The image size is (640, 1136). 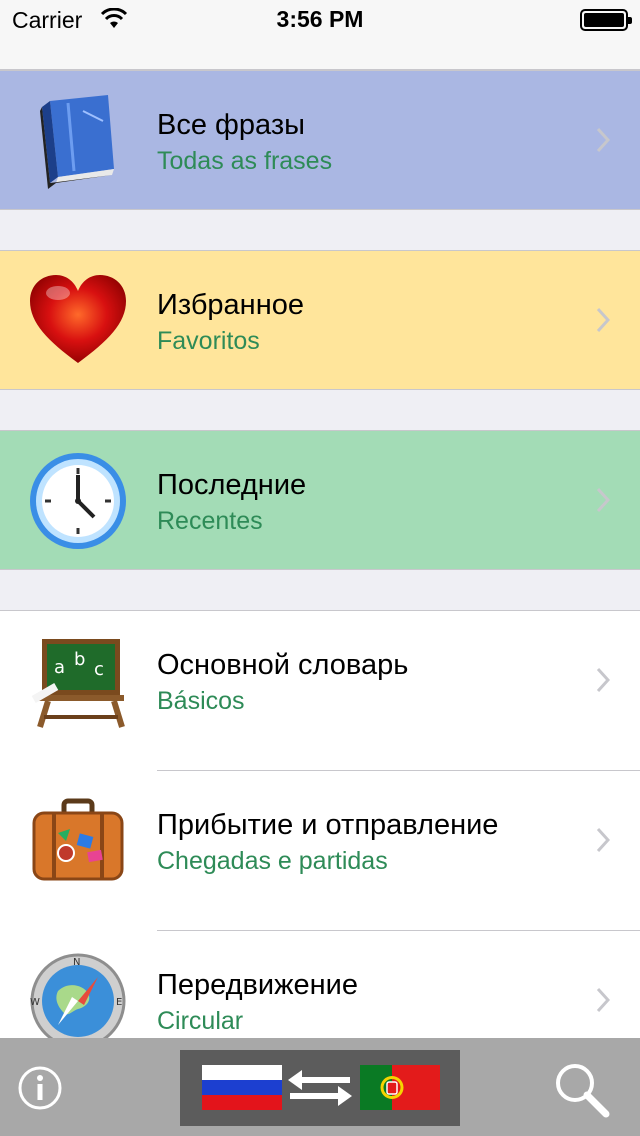 I want to click on russia-flag-icon, so click(x=242, y=1087).